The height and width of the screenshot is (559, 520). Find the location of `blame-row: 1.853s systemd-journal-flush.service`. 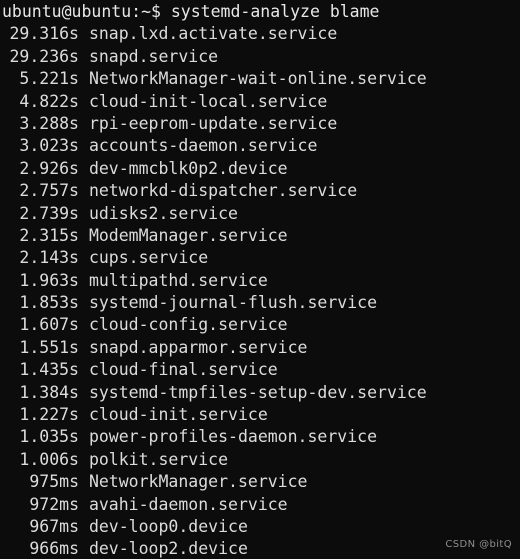

blame-row: 1.853s systemd-journal-flush.service is located at coordinates (261, 303).